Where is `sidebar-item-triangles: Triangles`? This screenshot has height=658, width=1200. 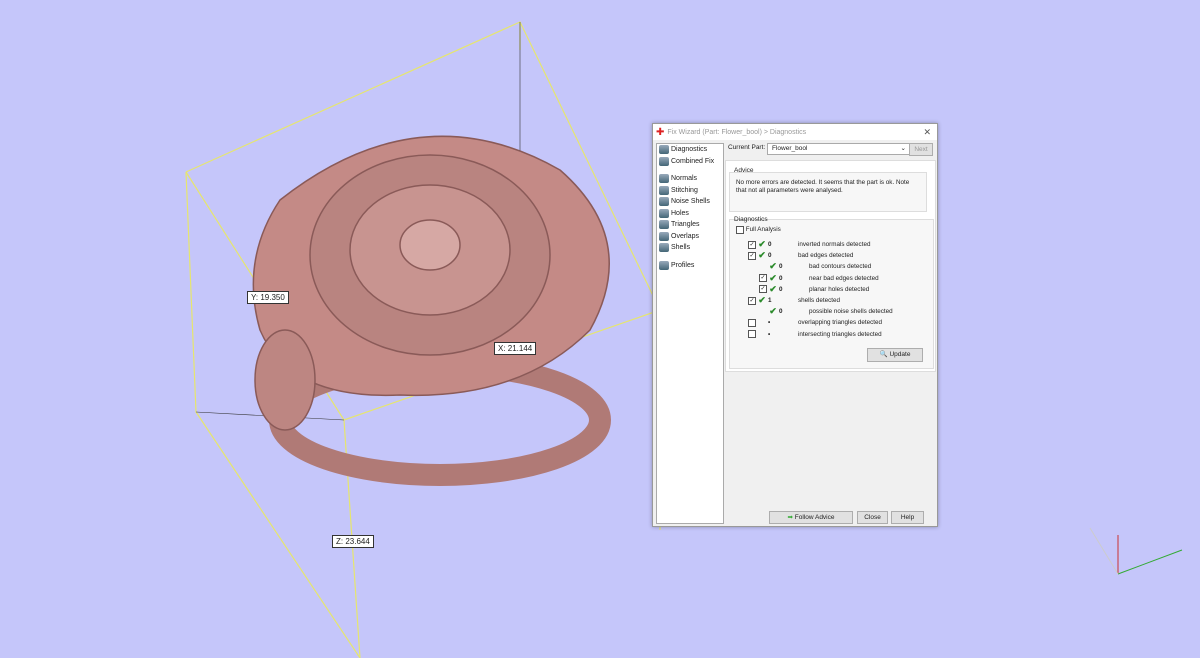
sidebar-item-triangles: Triangles is located at coordinates (690, 225).